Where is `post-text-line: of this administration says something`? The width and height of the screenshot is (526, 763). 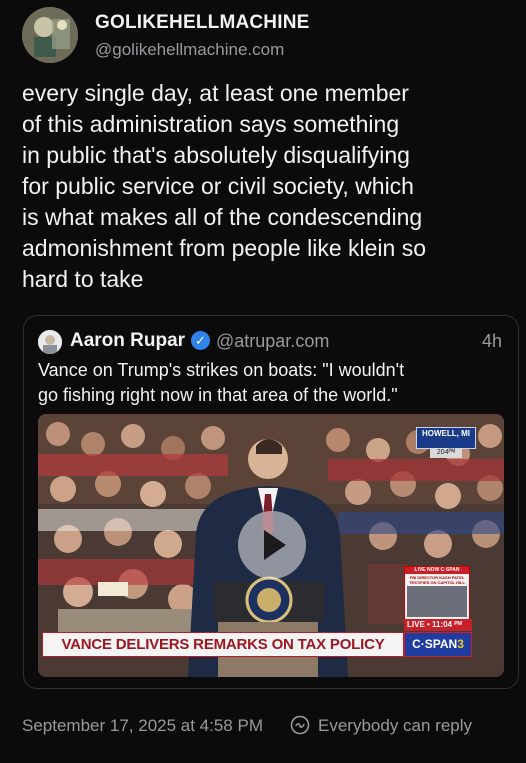
post-text-line: of this administration says something is located at coordinates (211, 124).